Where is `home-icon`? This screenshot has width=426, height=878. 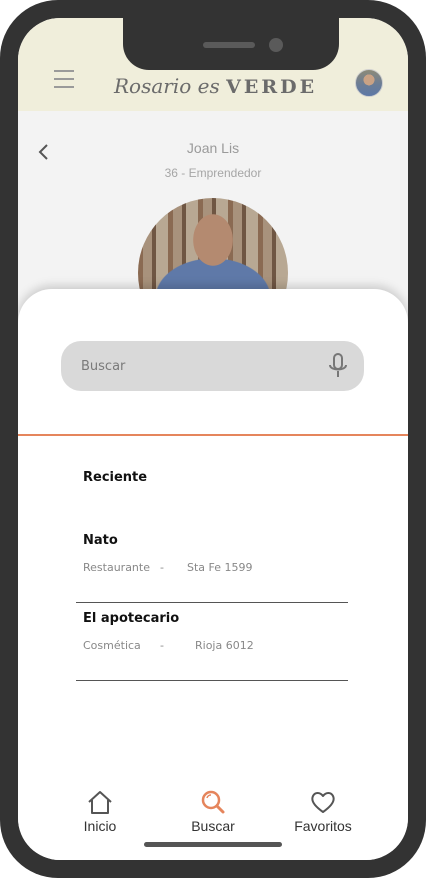
home-icon is located at coordinates (100, 802).